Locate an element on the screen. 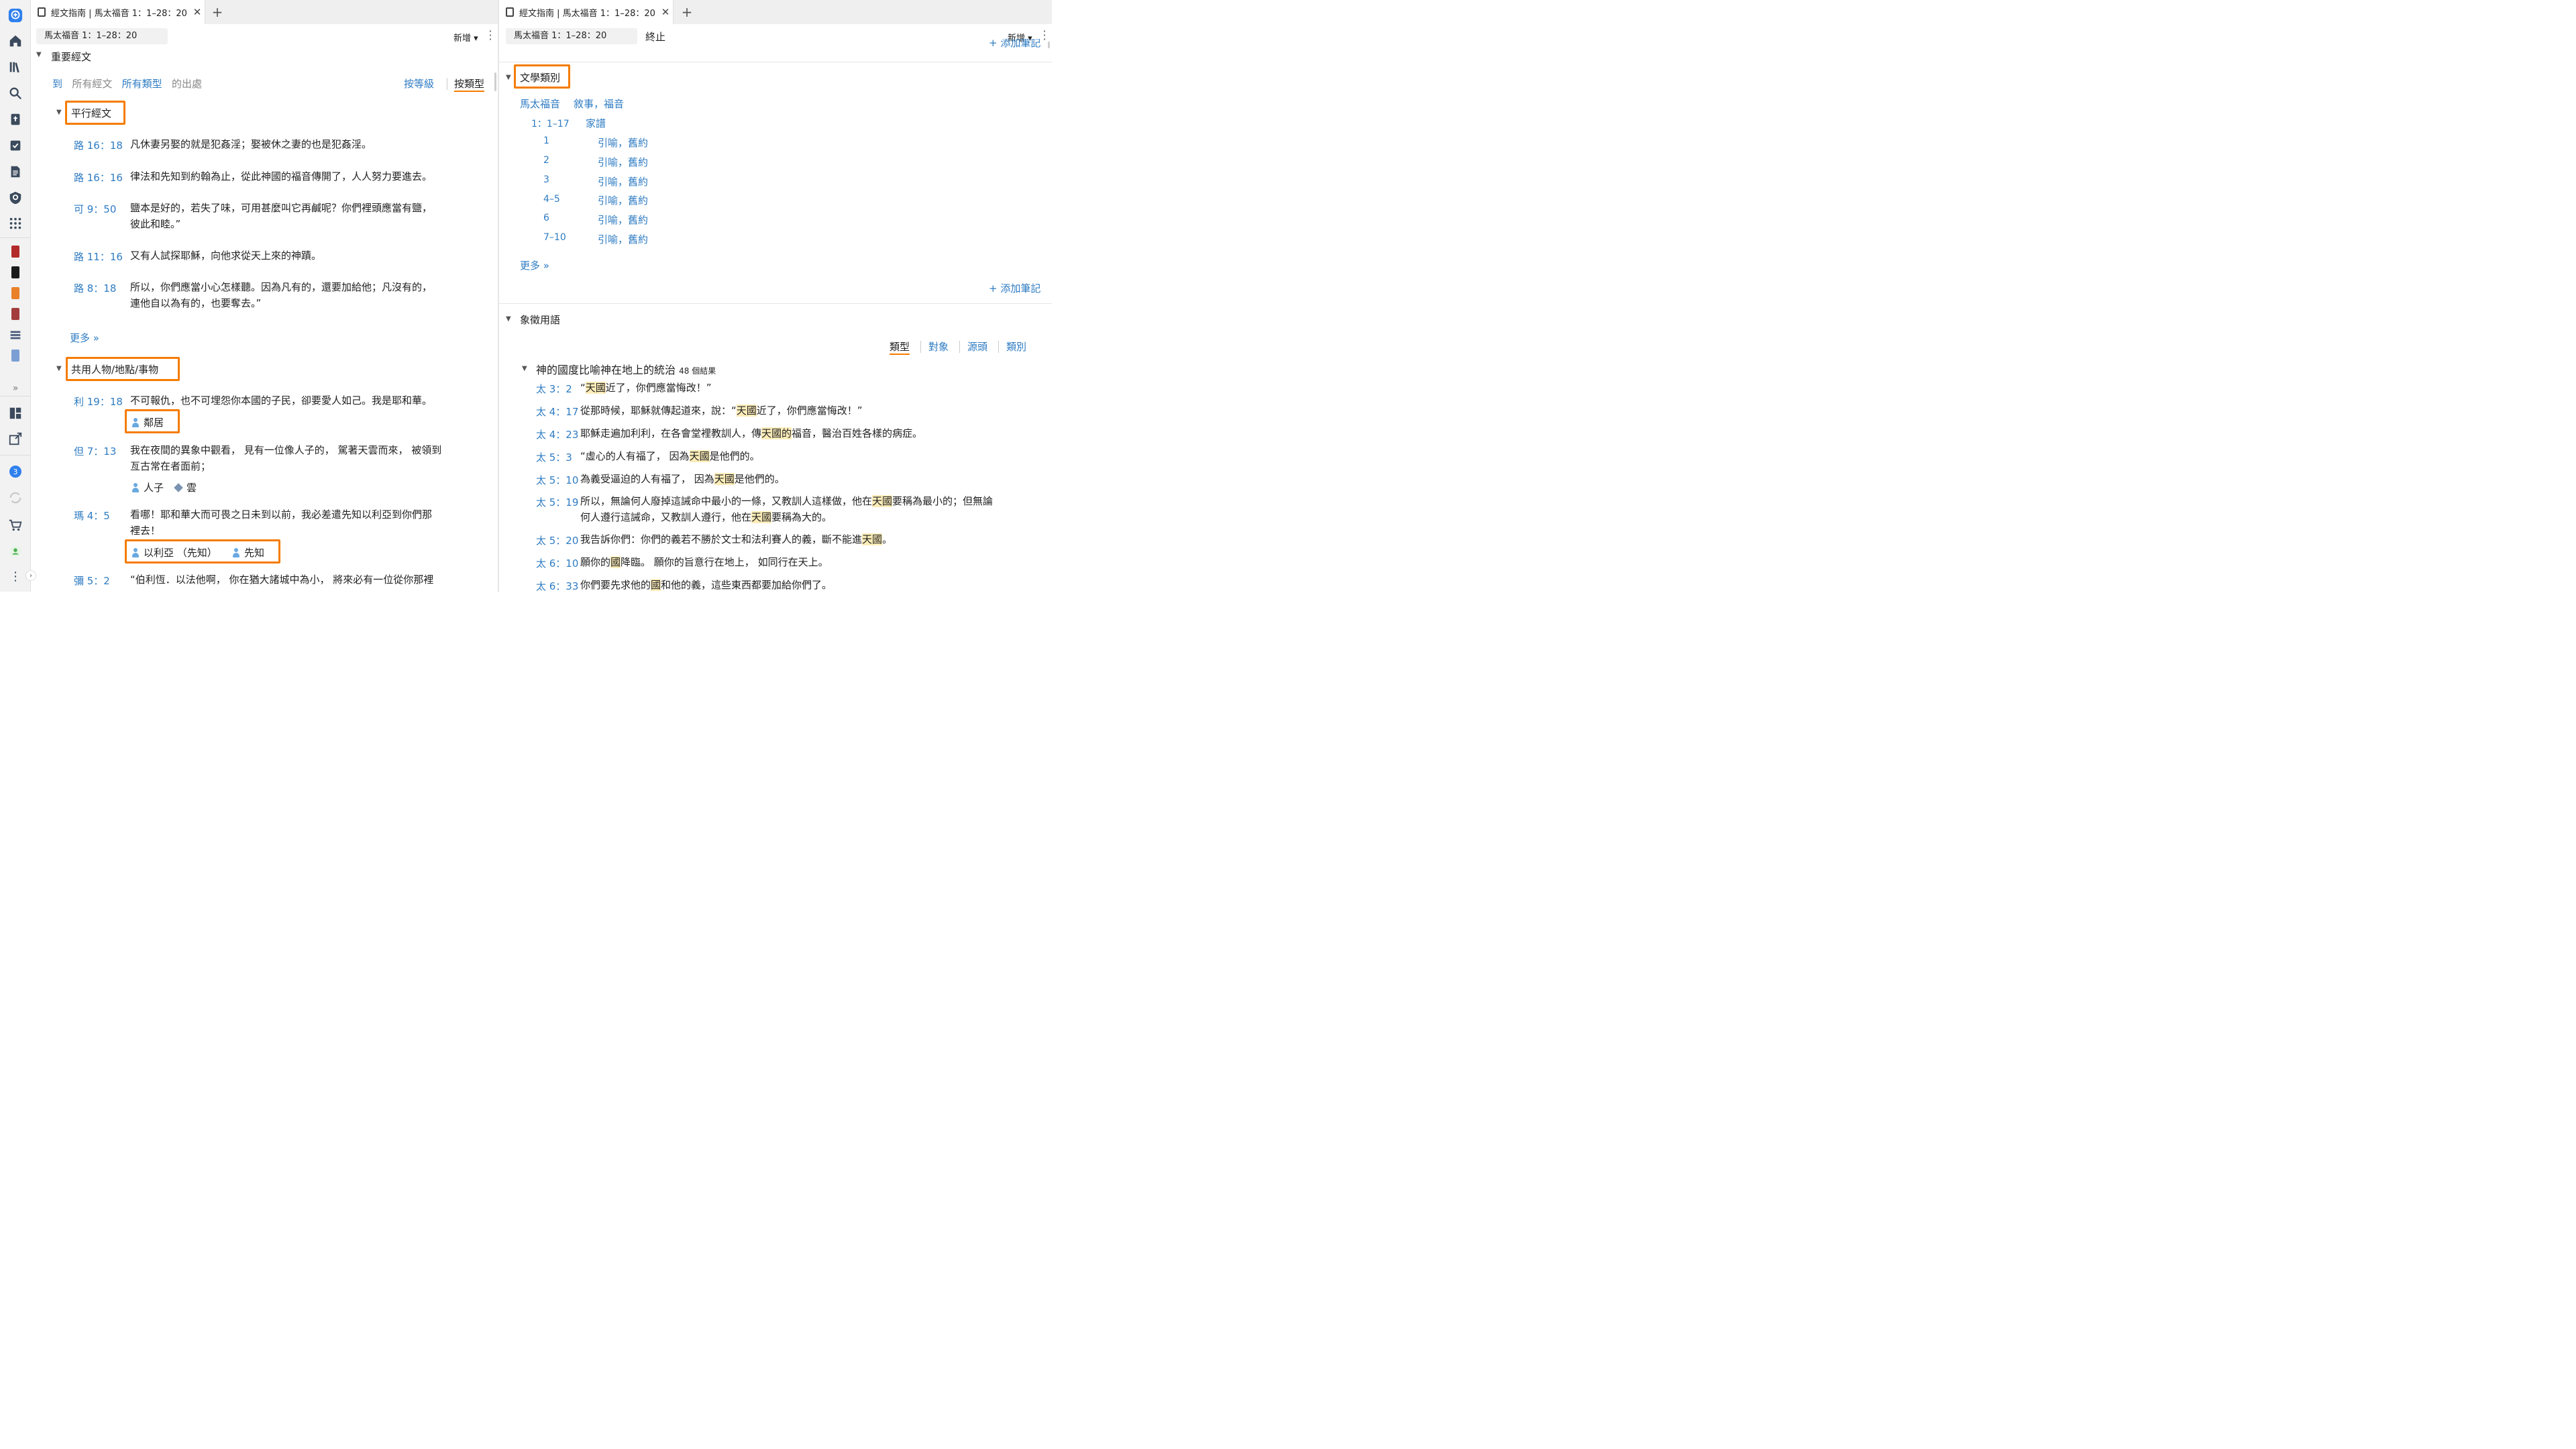 This screenshot has width=2576, height=1449. group-caret-icon: ▼ is located at coordinates (524, 368).